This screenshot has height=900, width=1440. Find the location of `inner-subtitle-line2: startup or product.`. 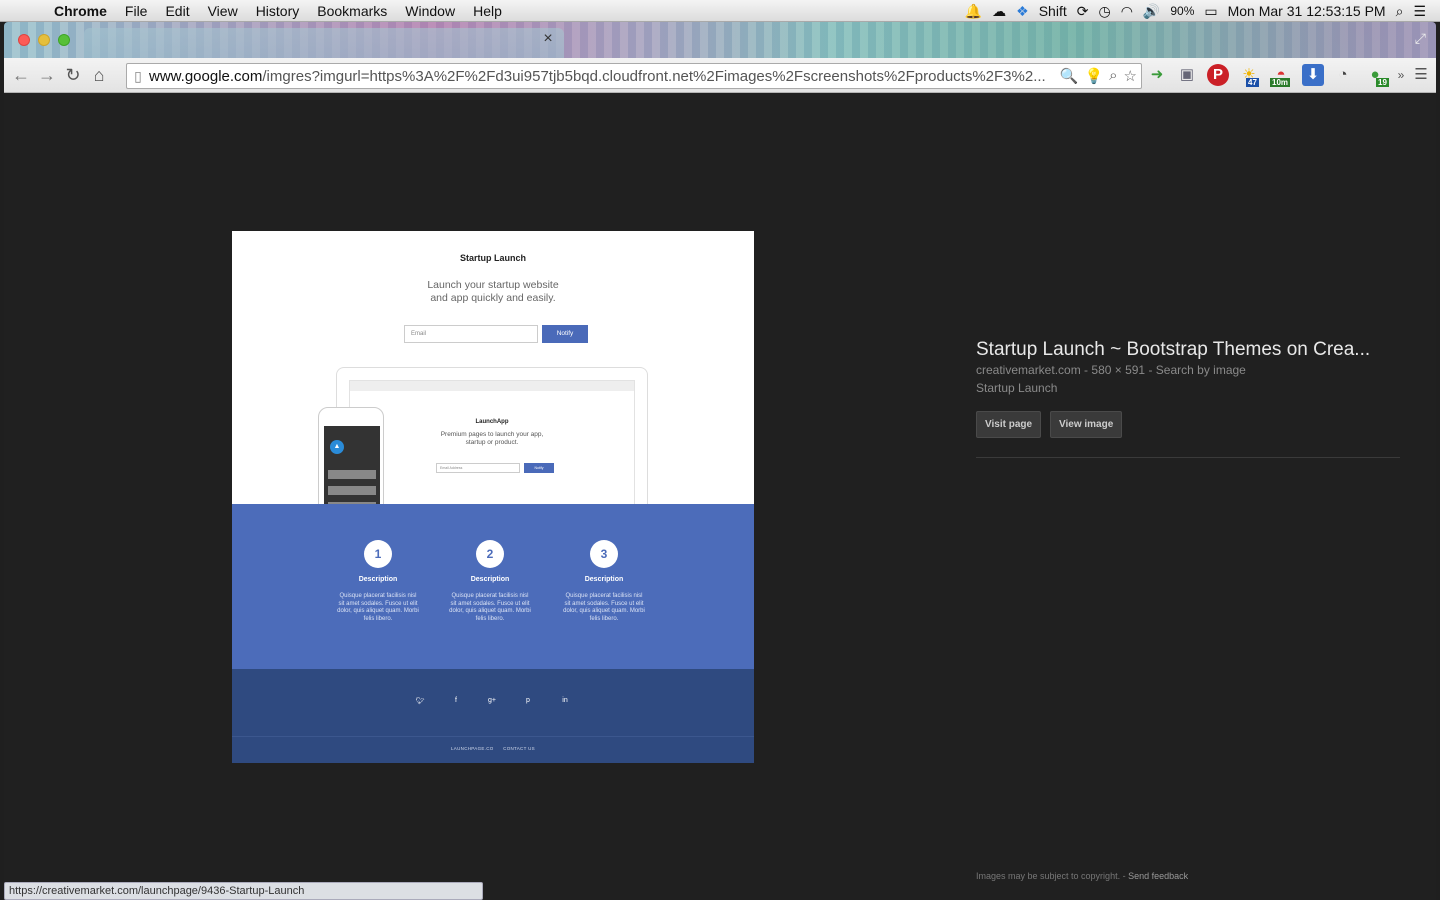

inner-subtitle-line2: startup or product. is located at coordinates (492, 442).